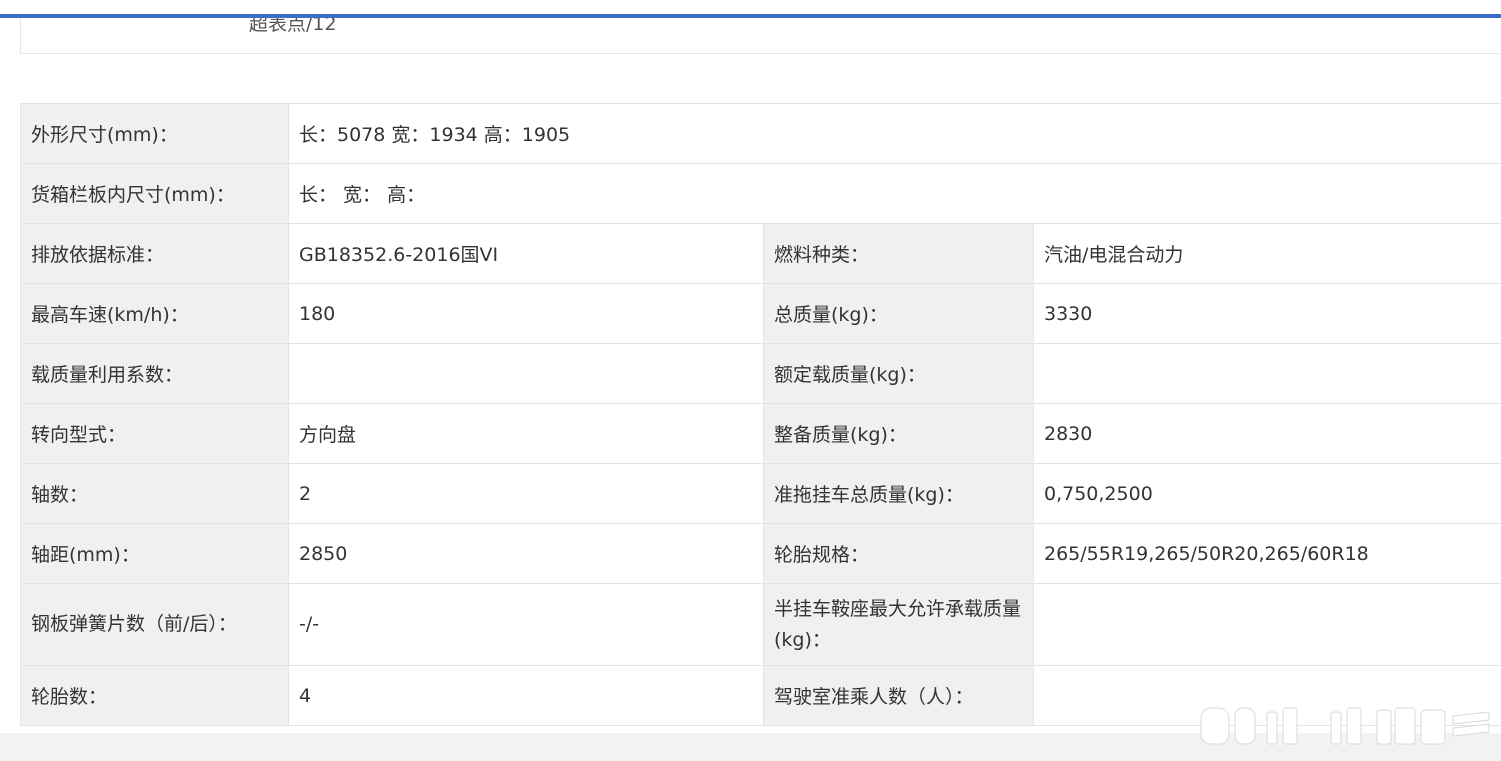 Image resolution: width=1501 pixels, height=761 pixels. I want to click on table-row: 最高车速(km/h)： 180 总质量(kg)： 3330, so click(760, 313).